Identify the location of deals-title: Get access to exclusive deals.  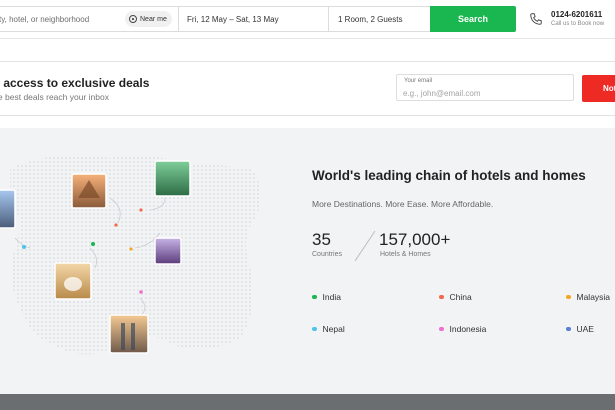
(75, 83).